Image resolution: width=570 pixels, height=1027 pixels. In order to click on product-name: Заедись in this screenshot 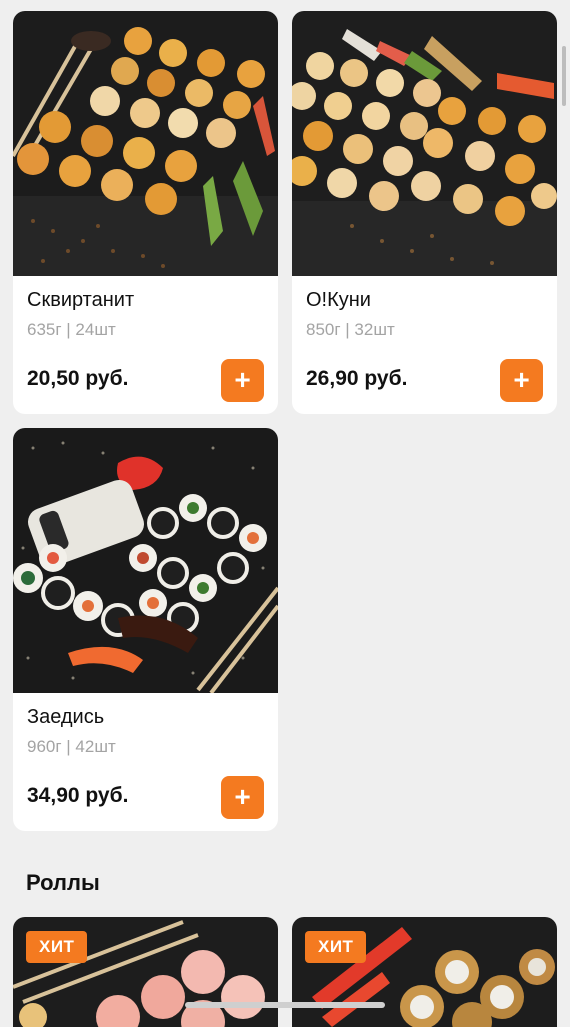, I will do `click(66, 717)`.